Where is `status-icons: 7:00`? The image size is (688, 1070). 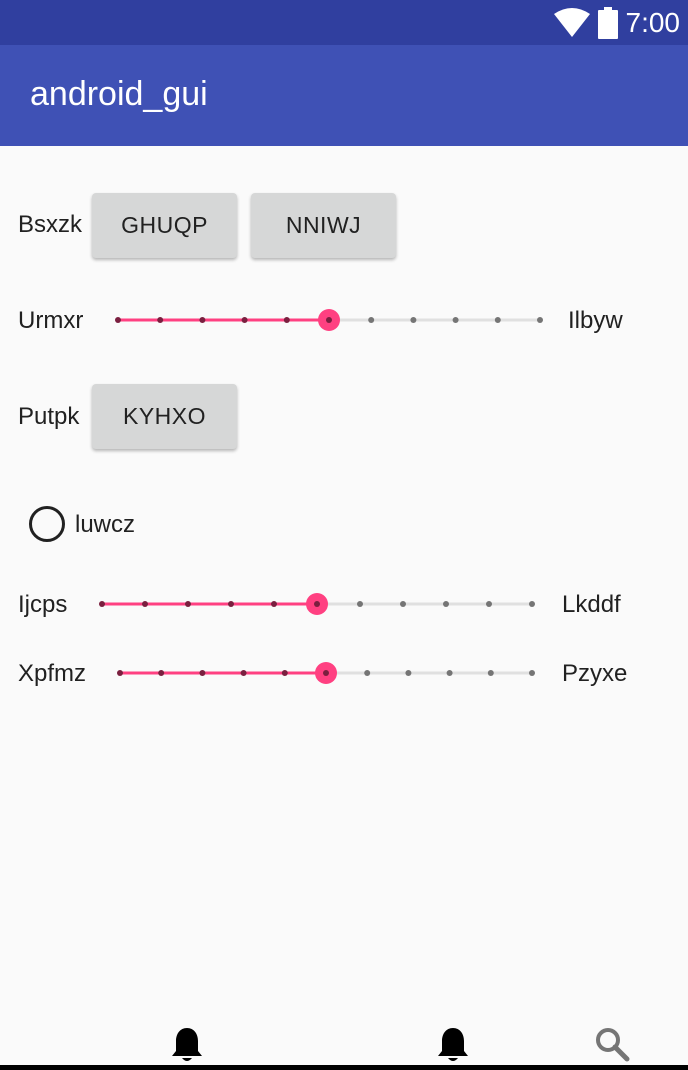
status-icons: 7:00 is located at coordinates (617, 22).